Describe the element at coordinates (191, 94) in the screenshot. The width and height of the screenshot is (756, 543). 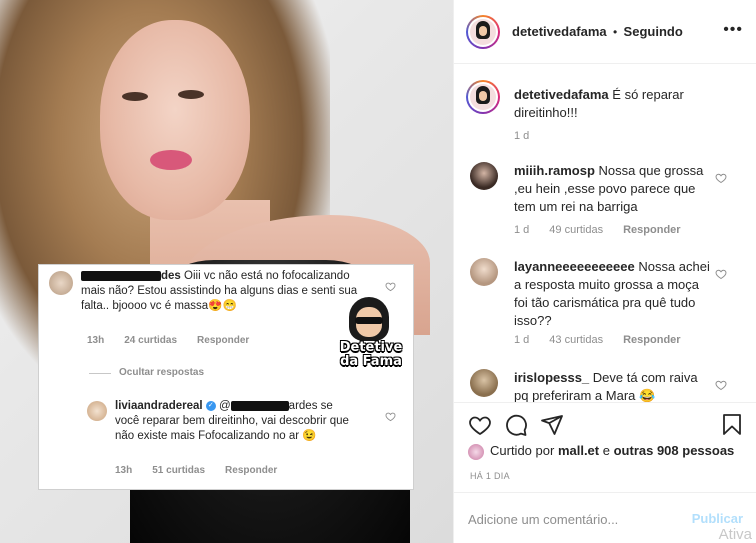
I see `photo-eye-right` at that location.